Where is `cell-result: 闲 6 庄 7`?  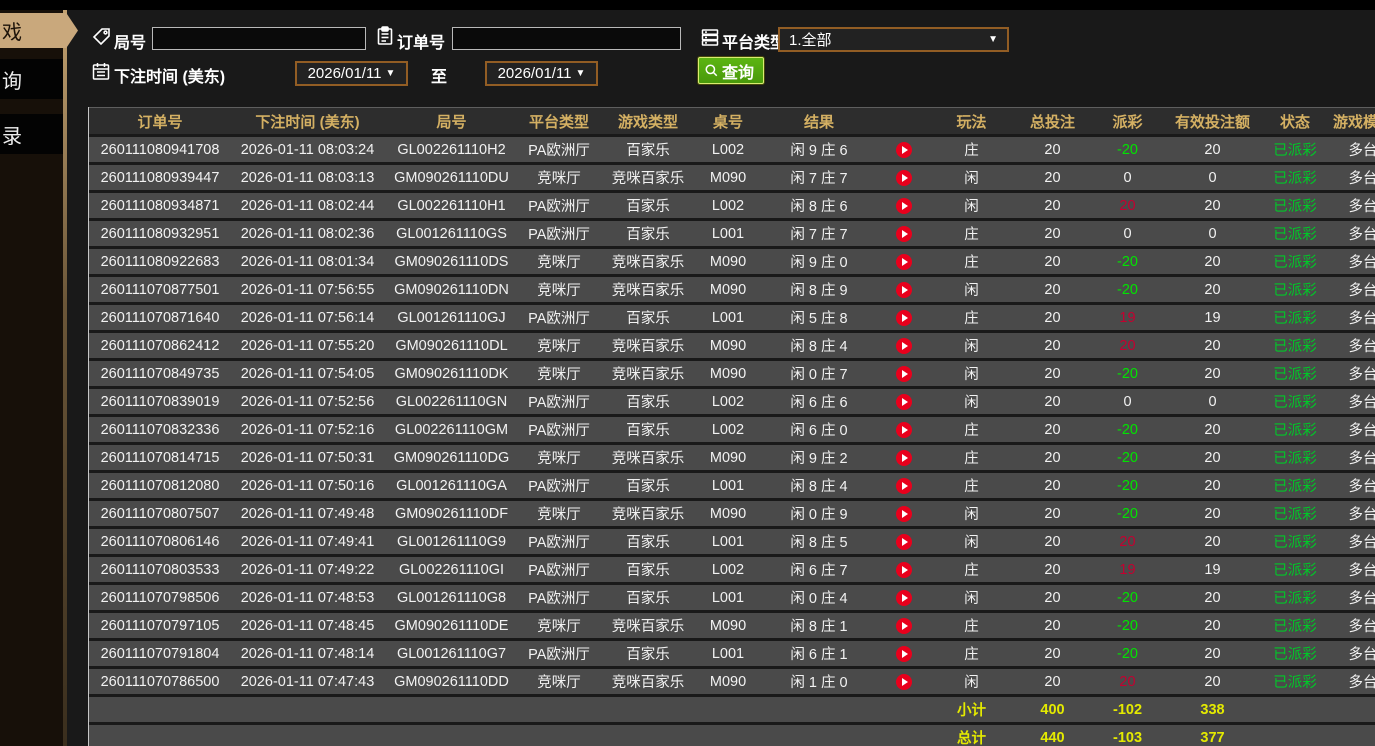
cell-result: 闲 6 庄 7 is located at coordinates (819, 571).